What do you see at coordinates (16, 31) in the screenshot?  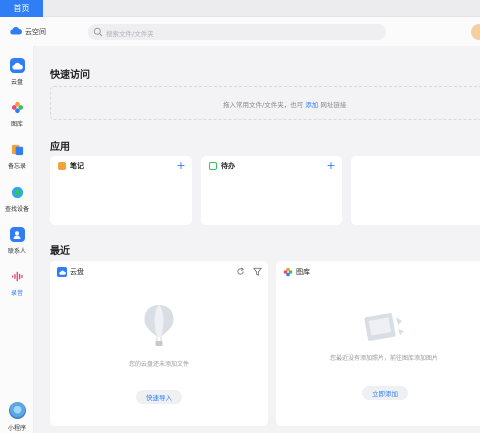 I see `cloud-logo-icon` at bounding box center [16, 31].